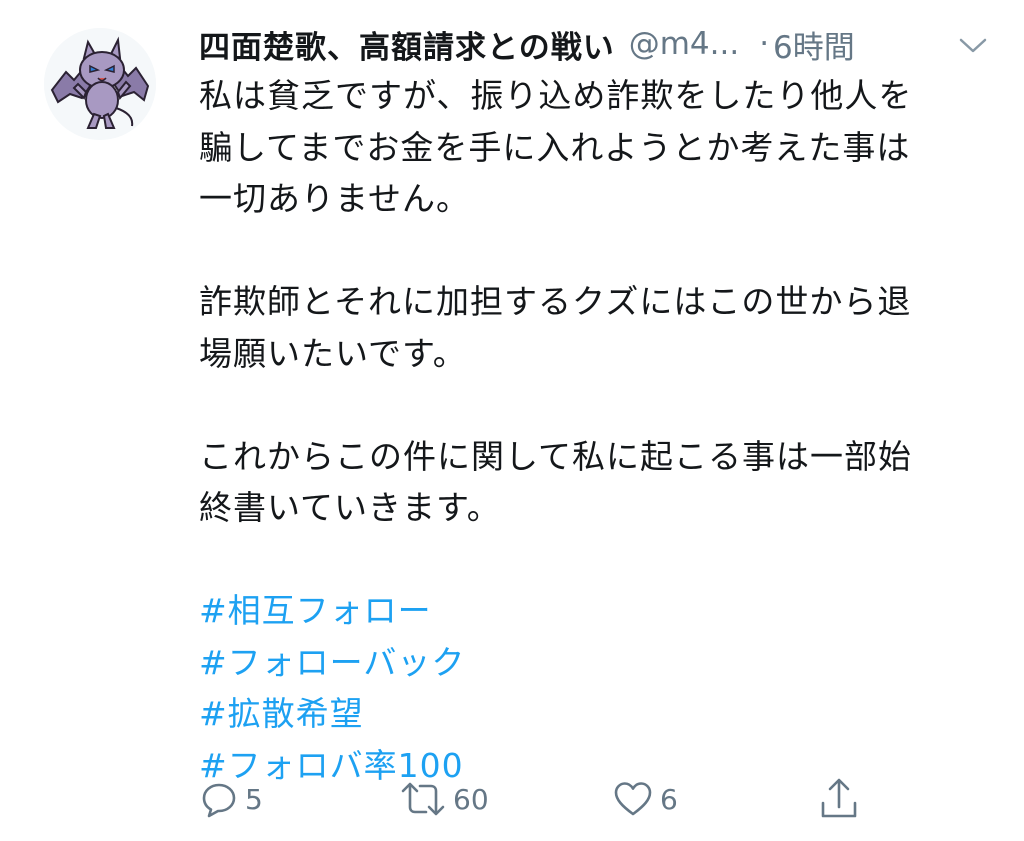  I want to click on tweet-line: 私は貧乏ですが、振り込め詐欺をしたり他人を, so click(556, 95).